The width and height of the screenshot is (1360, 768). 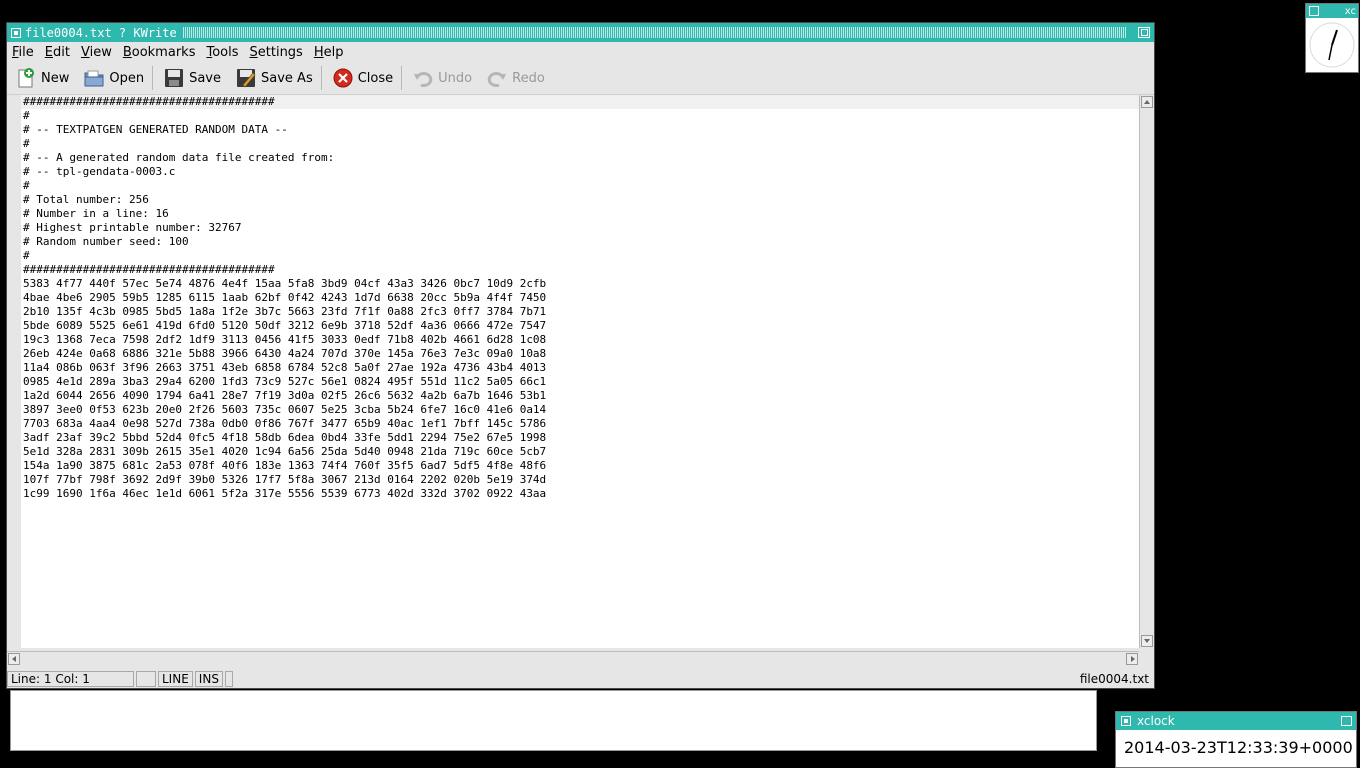 What do you see at coordinates (101, 32) in the screenshot?
I see `window-title: file0004.txt ? KWrite` at bounding box center [101, 32].